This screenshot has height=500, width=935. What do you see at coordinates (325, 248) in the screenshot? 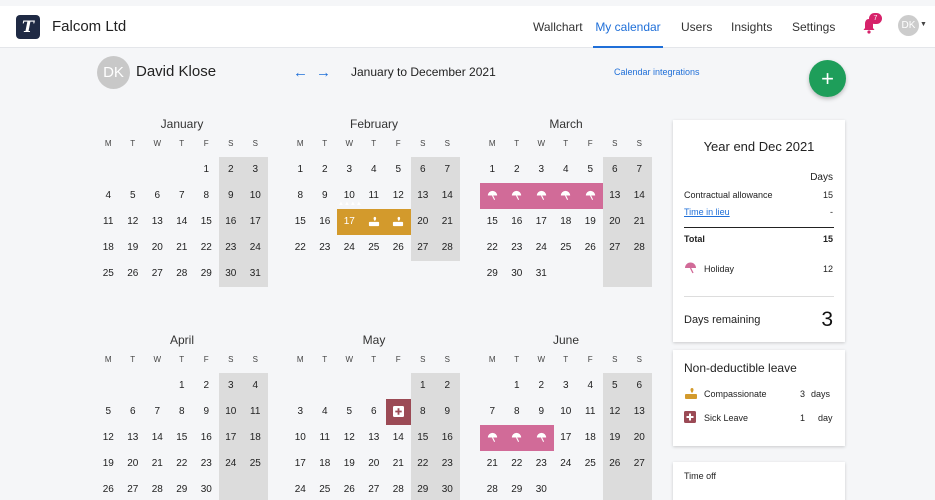
I see `calendar-day: 23` at bounding box center [325, 248].